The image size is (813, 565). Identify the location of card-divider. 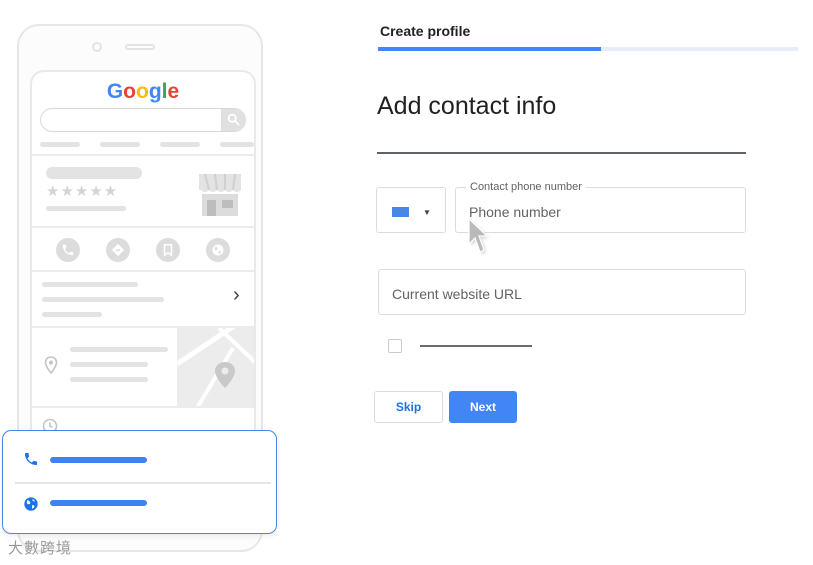
(143, 483).